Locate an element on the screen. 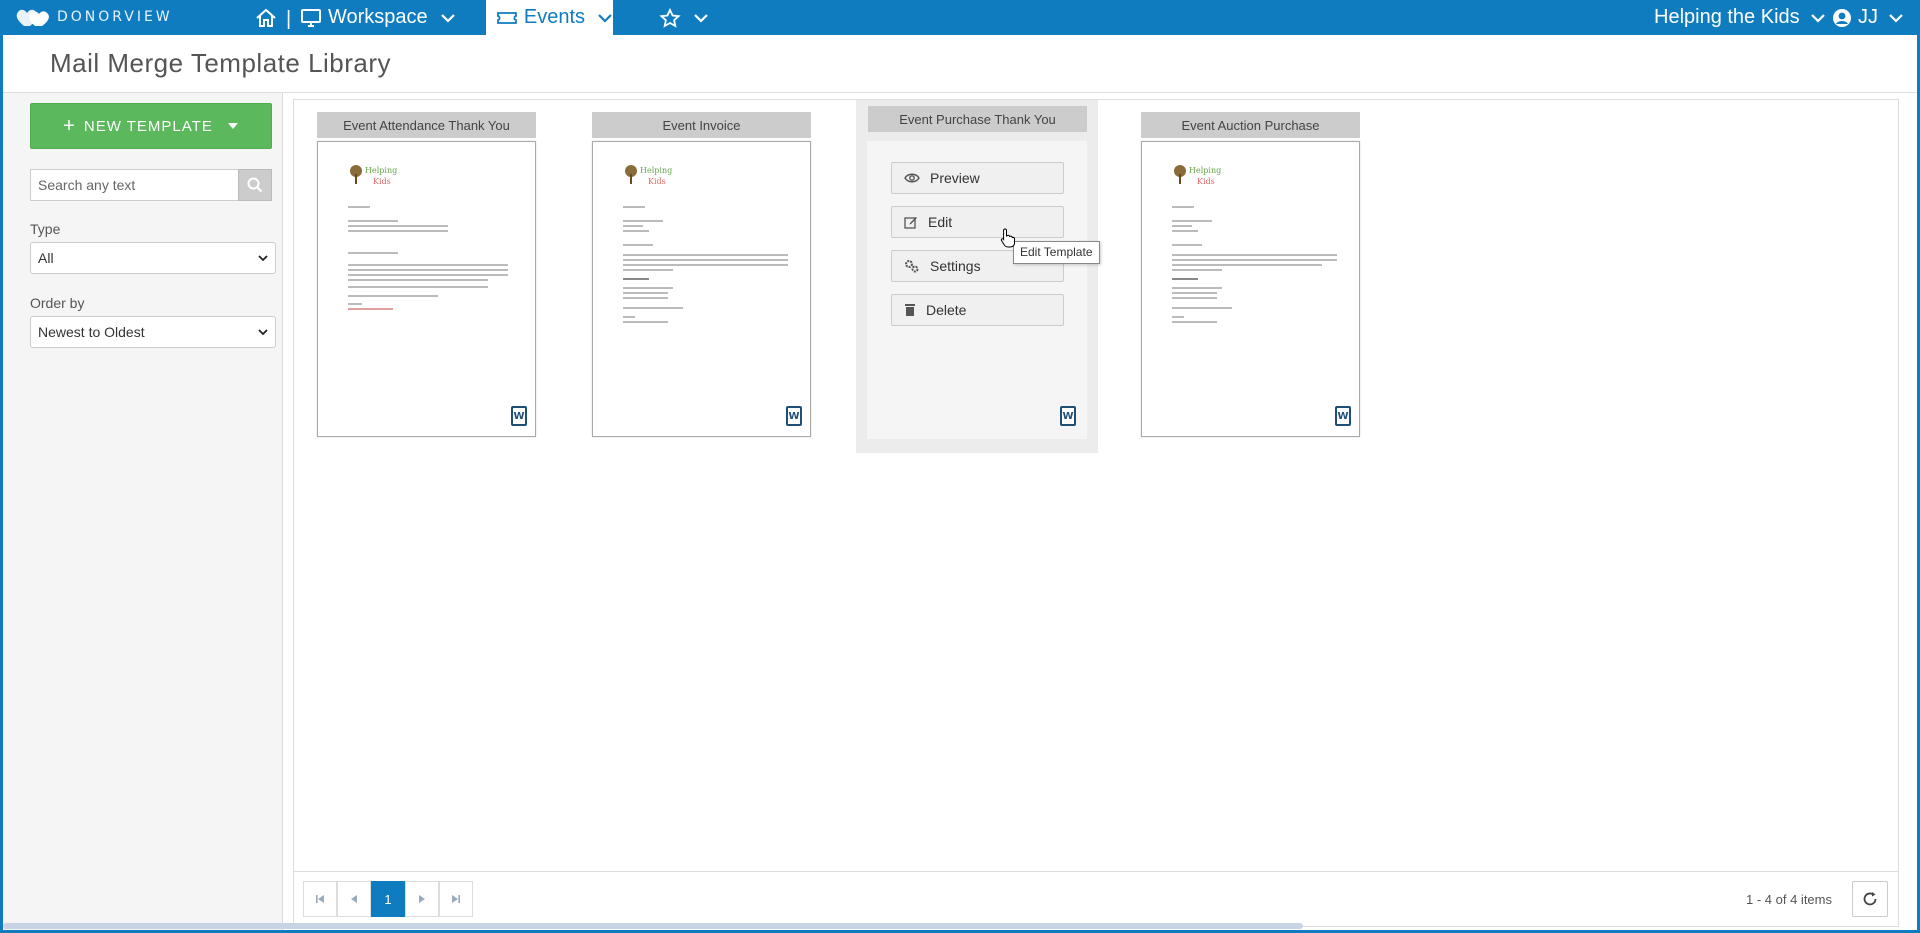 This screenshot has width=1920, height=933. delete-button: Delete is located at coordinates (977, 310).